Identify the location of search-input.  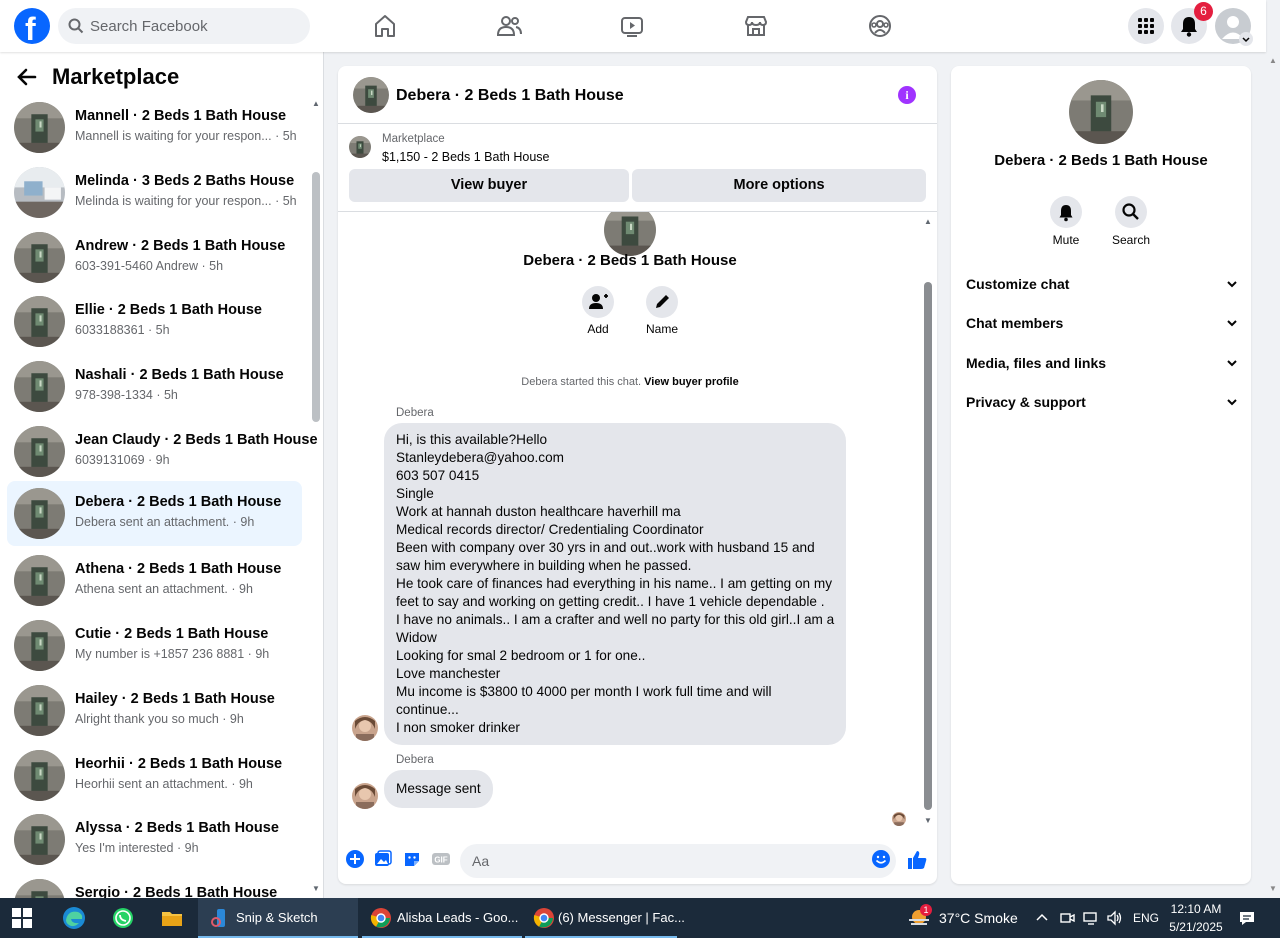
(195, 26).